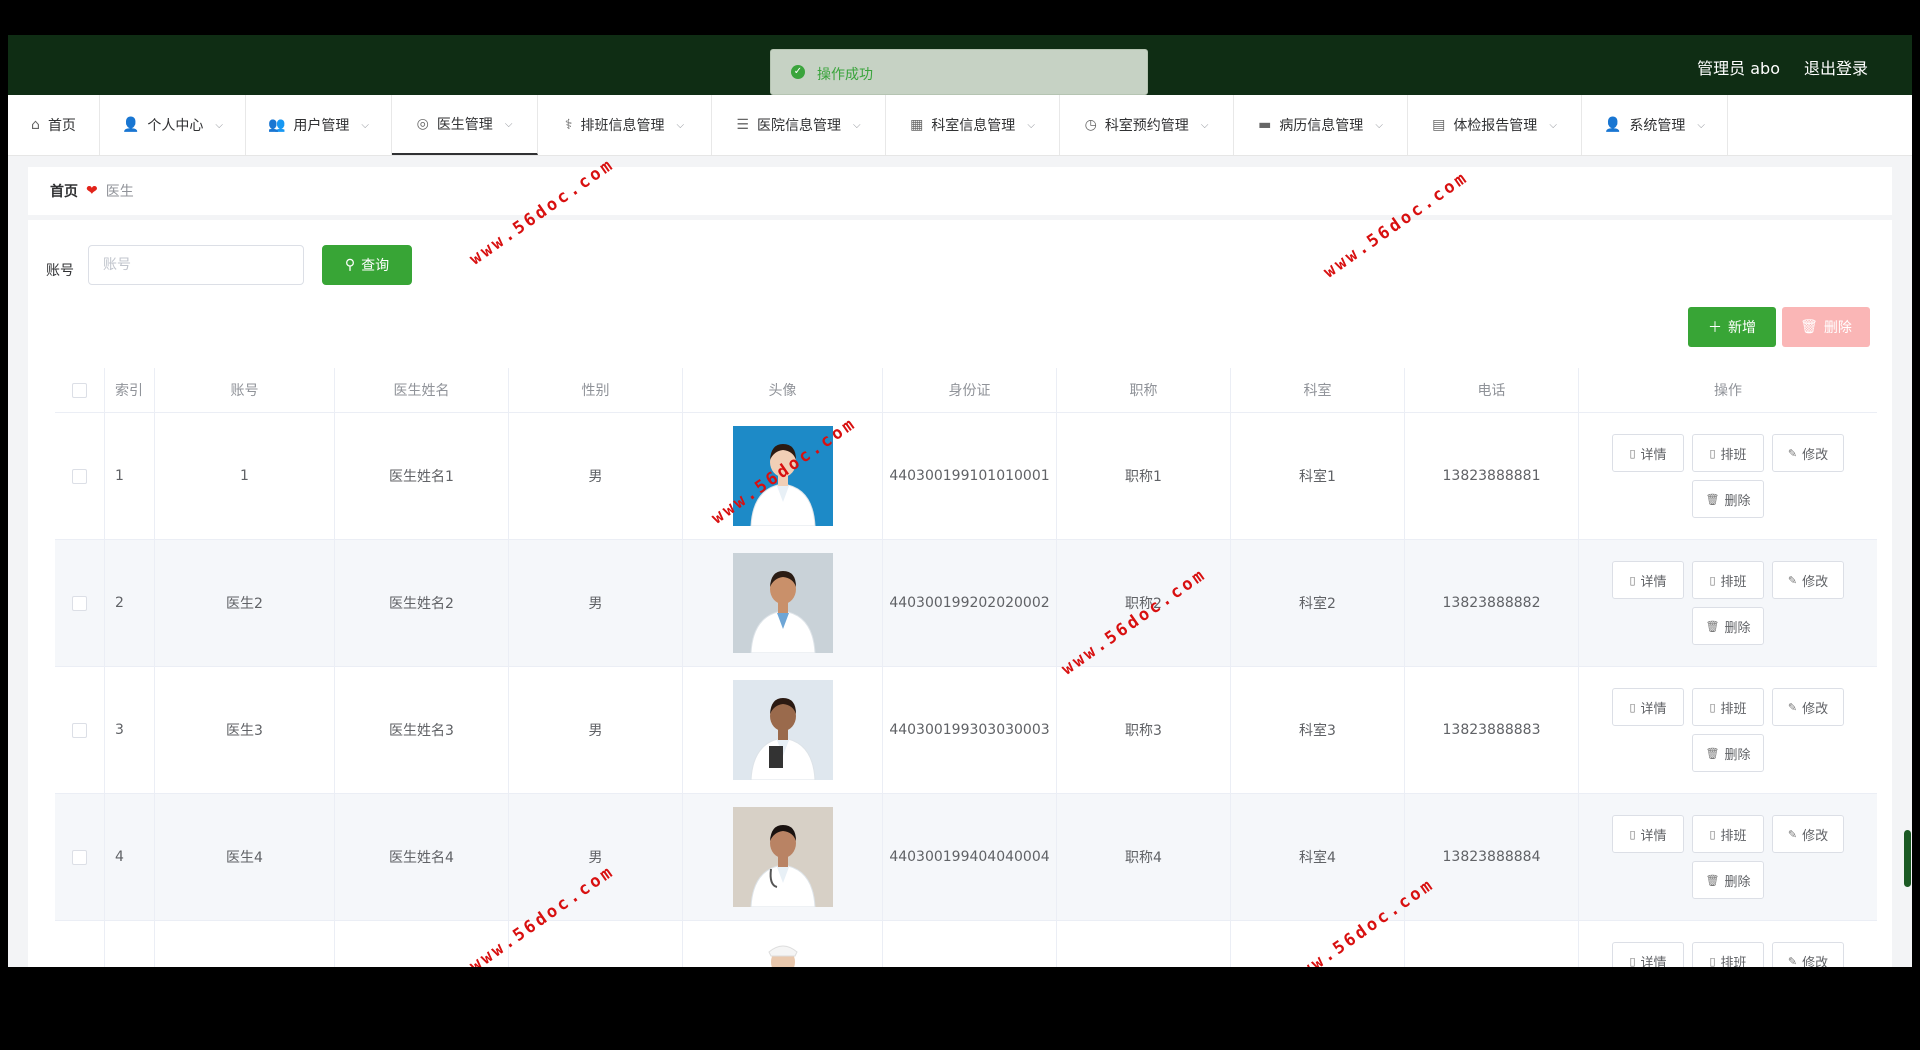 This screenshot has width=1920, height=1050. What do you see at coordinates (1907, 858) in the screenshot?
I see `scrollbar-thumb` at bounding box center [1907, 858].